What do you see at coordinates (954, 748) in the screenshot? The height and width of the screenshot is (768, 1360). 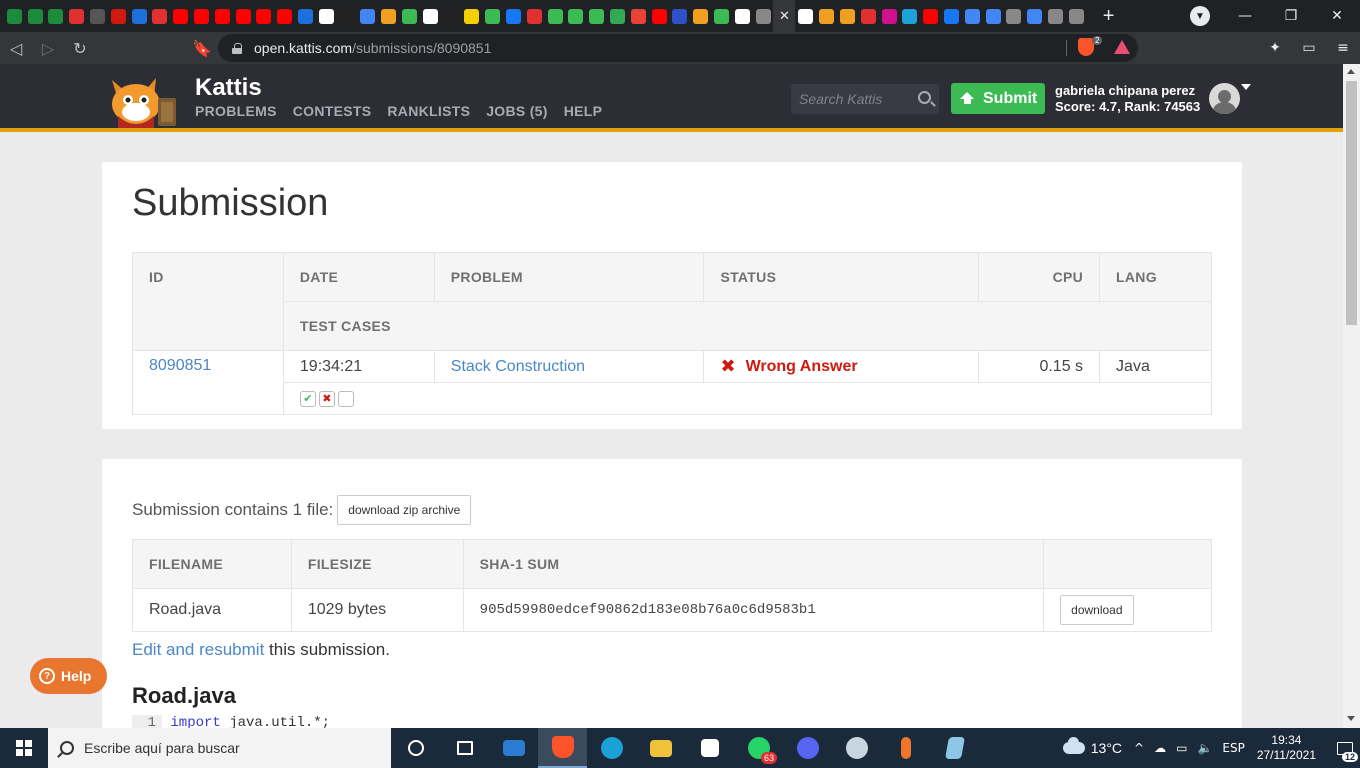 I see `notepad-icon` at bounding box center [954, 748].